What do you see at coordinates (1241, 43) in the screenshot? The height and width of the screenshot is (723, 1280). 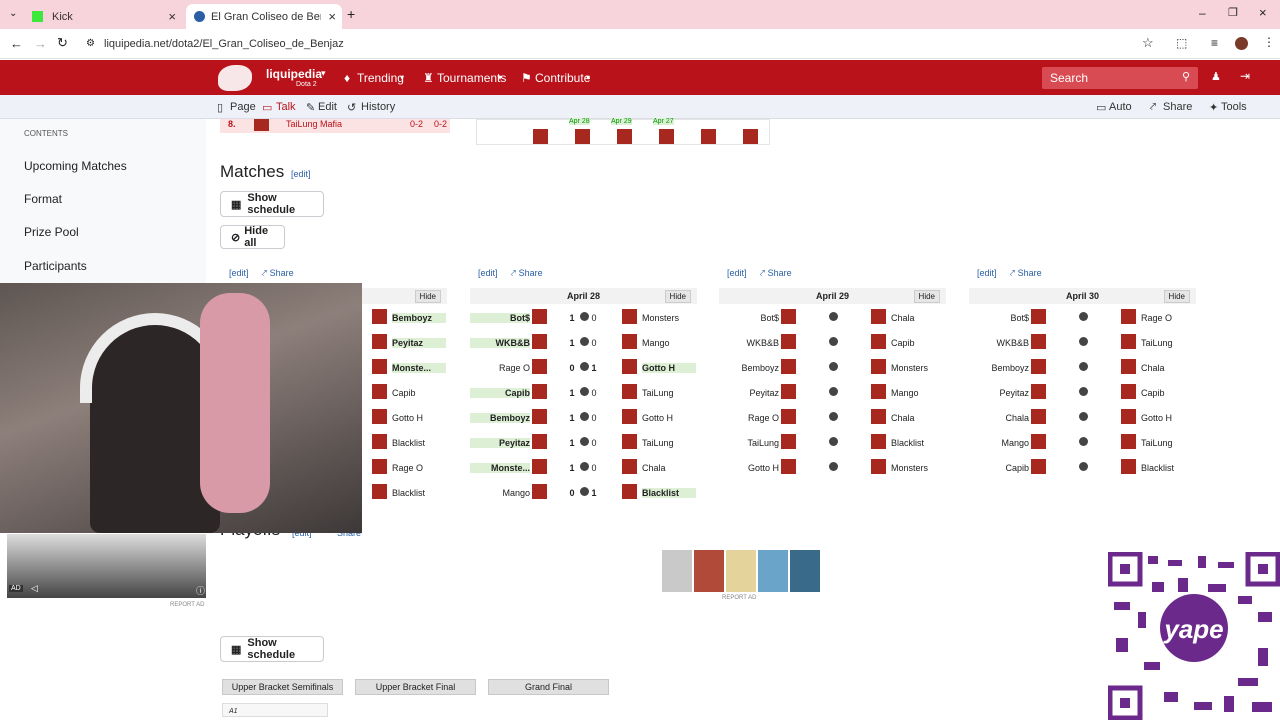 I see `avatar` at bounding box center [1241, 43].